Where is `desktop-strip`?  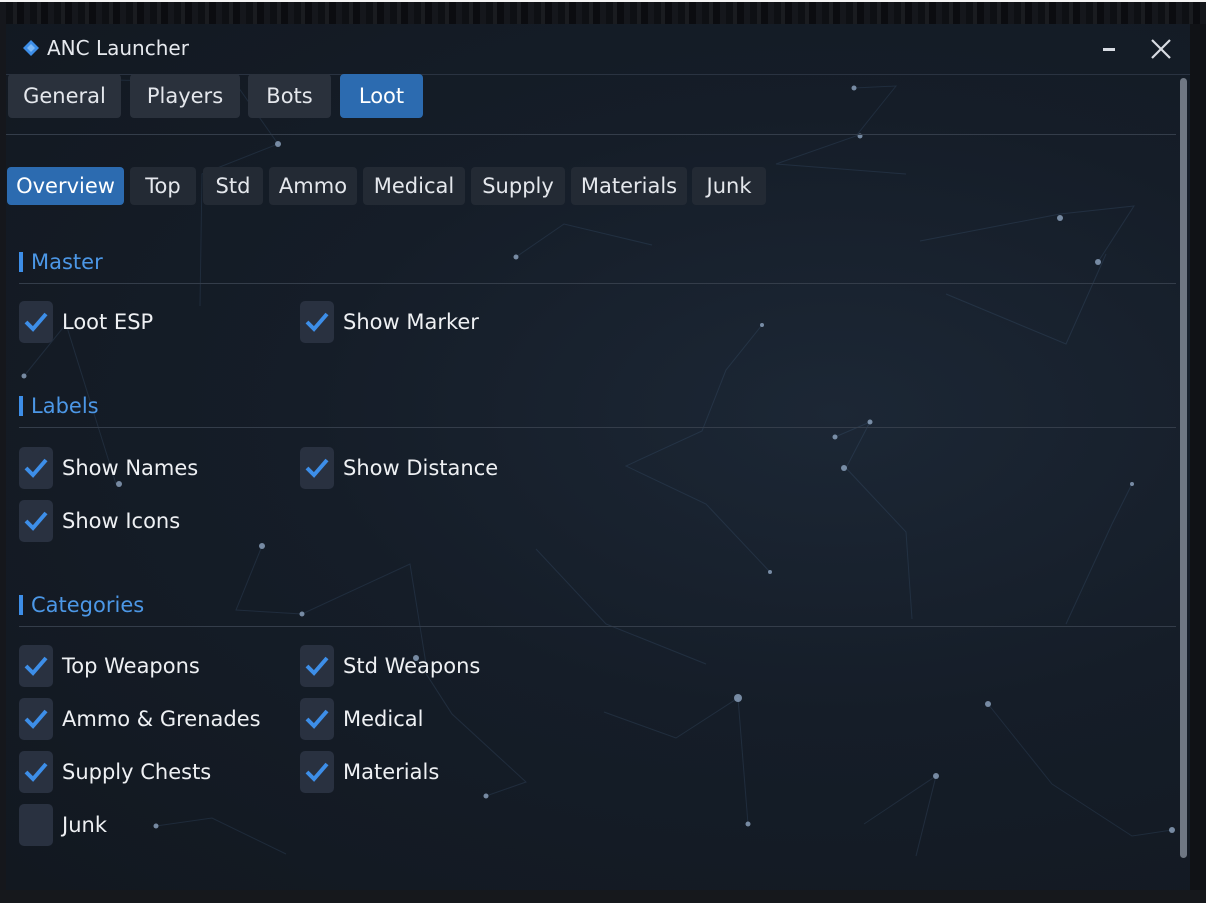
desktop-strip is located at coordinates (603, 896).